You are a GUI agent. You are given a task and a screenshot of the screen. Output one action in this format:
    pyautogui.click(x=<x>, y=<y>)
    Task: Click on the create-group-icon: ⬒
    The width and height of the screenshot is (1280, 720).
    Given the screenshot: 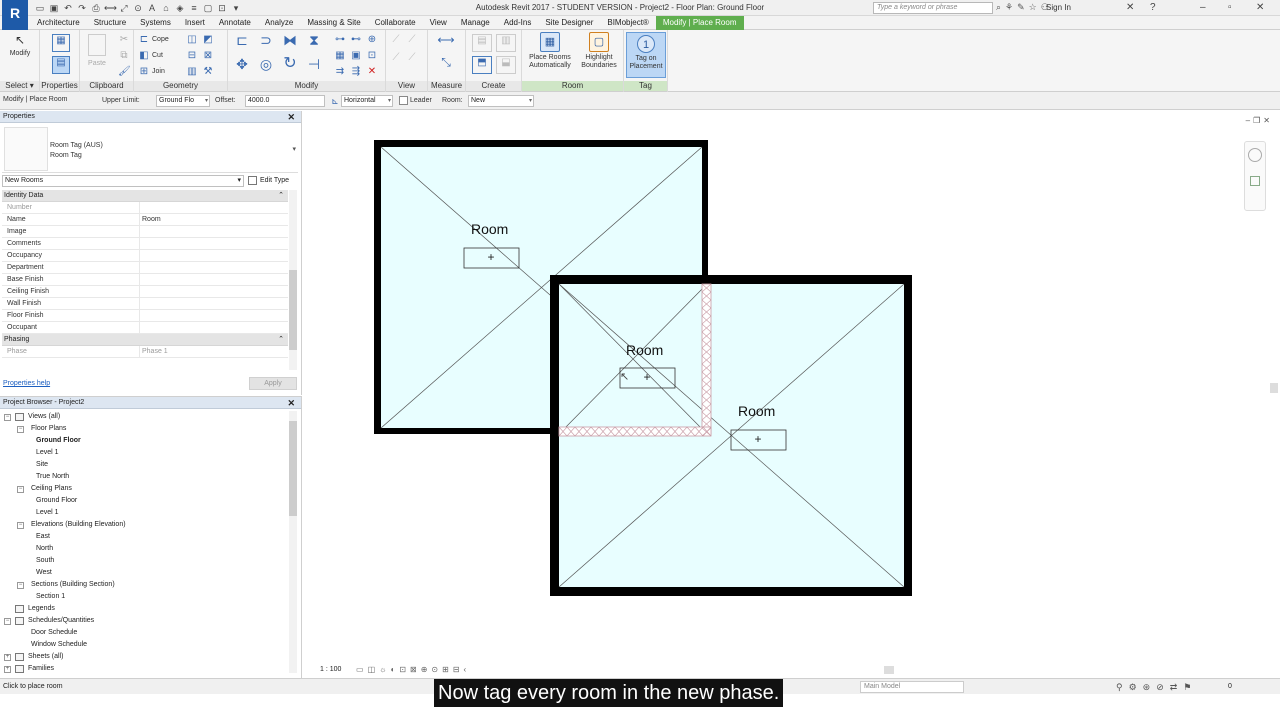 What is the action you would take?
    pyautogui.click(x=482, y=65)
    